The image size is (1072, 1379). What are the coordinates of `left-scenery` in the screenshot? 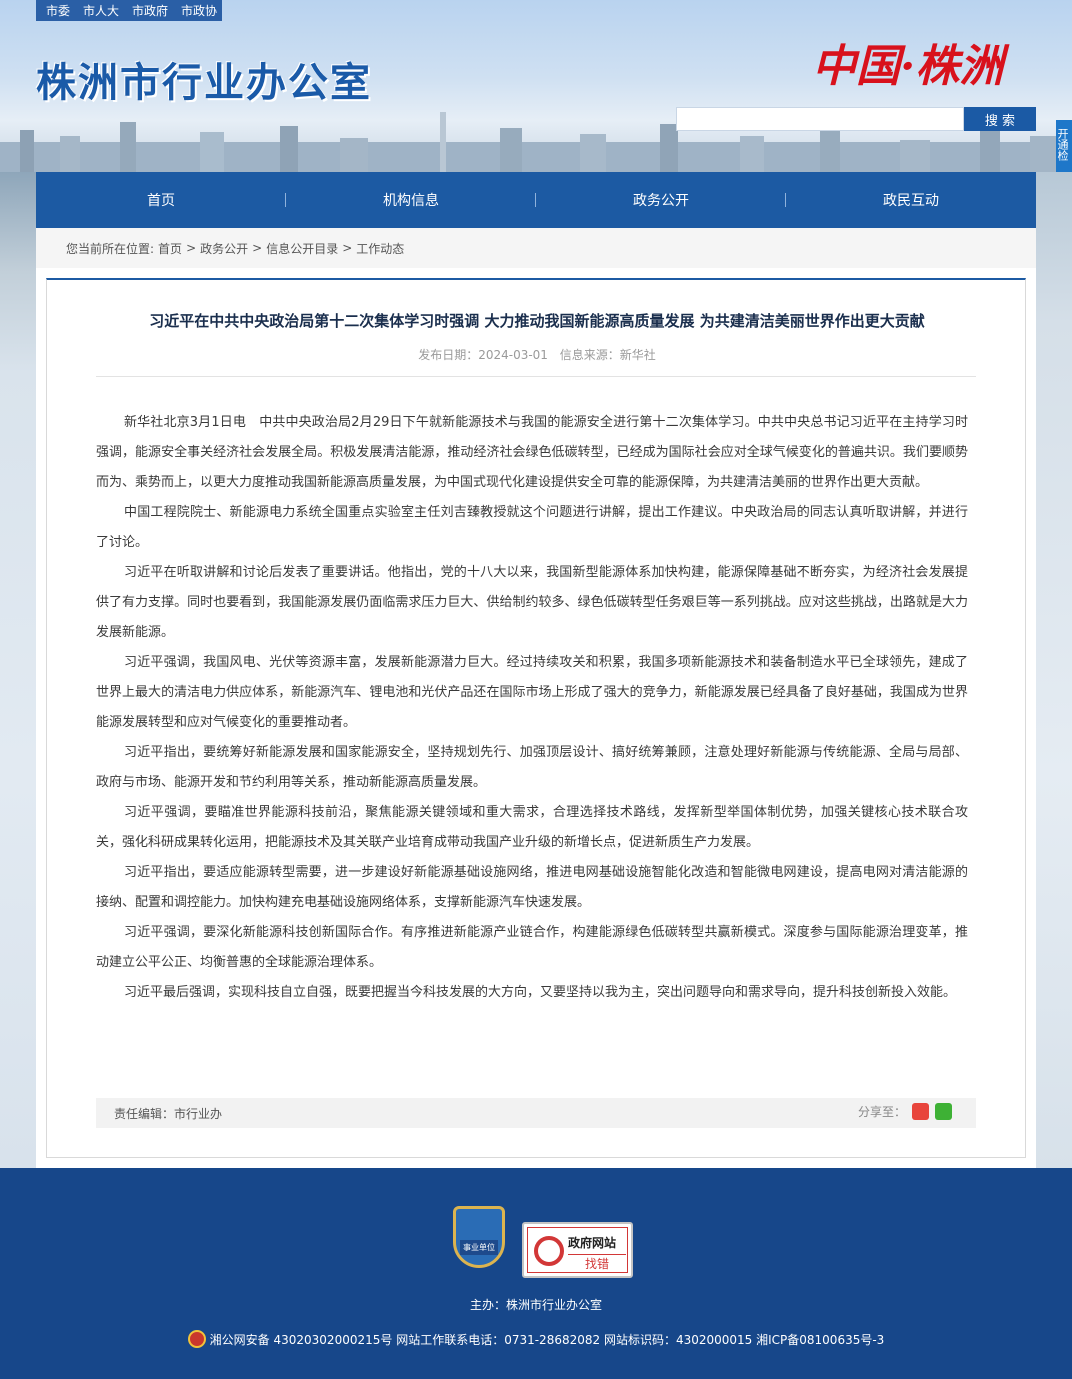 It's located at (18, 672).